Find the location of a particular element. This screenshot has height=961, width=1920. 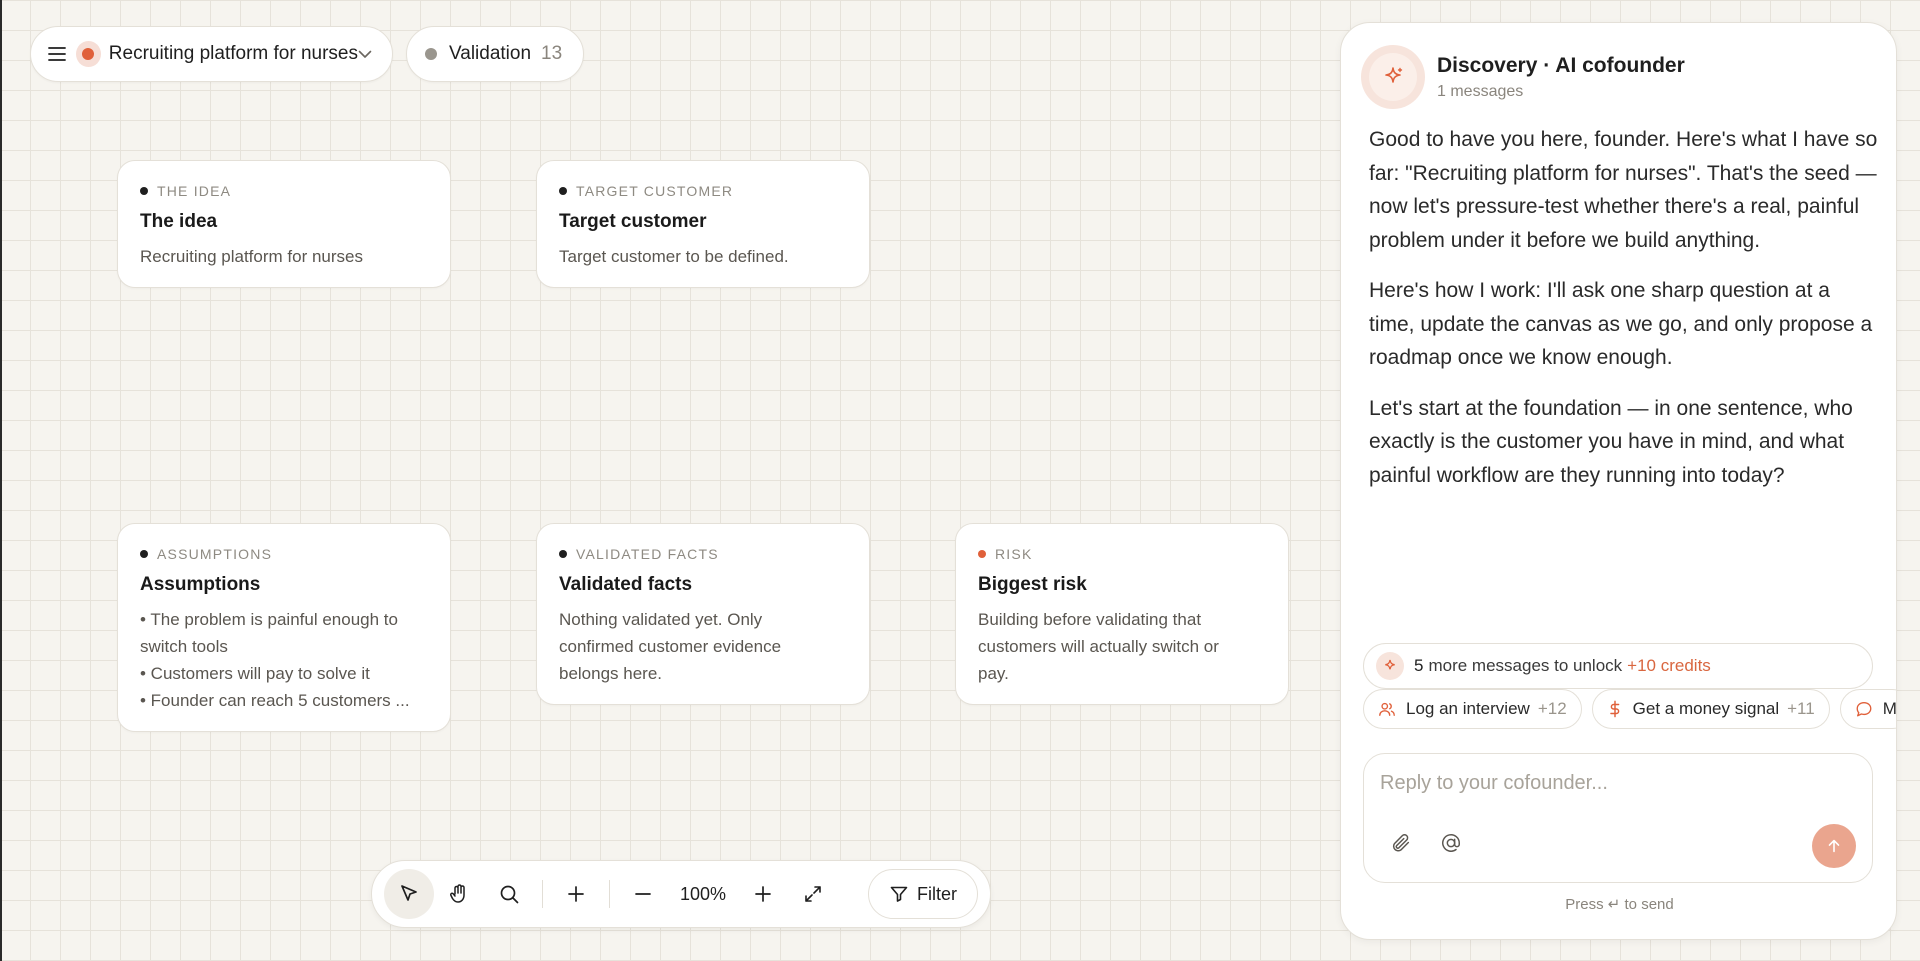

chat-title: Discovery · AI cofounder is located at coordinates (1561, 65).